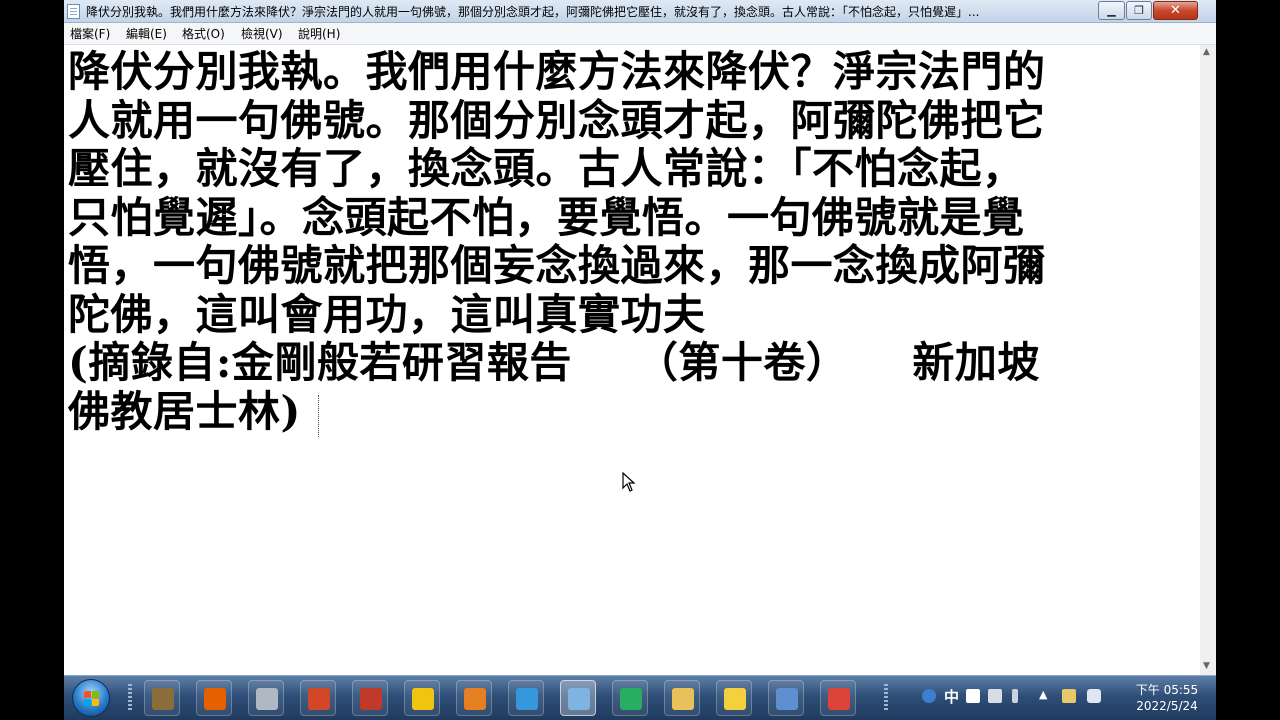 The height and width of the screenshot is (720, 1280). I want to click on camera-icon, so click(267, 699).